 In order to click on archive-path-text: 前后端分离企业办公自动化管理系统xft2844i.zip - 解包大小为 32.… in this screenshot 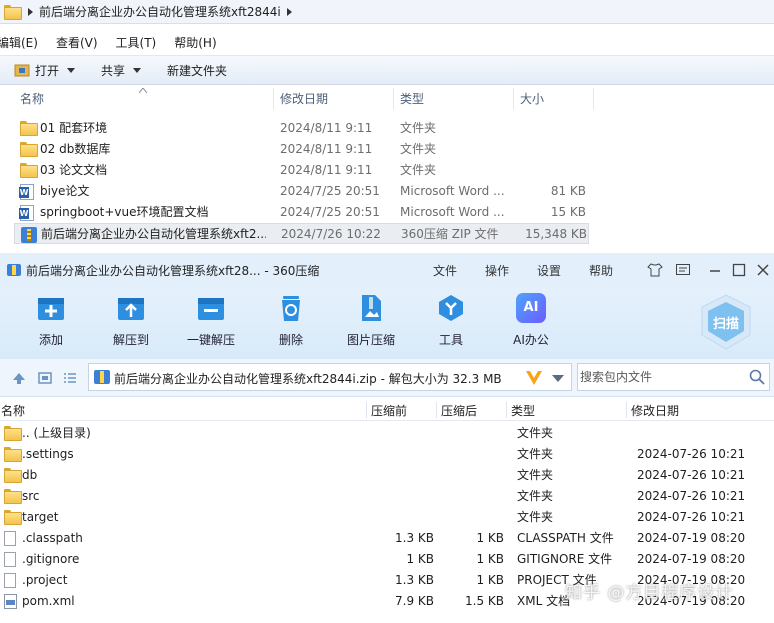, I will do `click(308, 379)`.